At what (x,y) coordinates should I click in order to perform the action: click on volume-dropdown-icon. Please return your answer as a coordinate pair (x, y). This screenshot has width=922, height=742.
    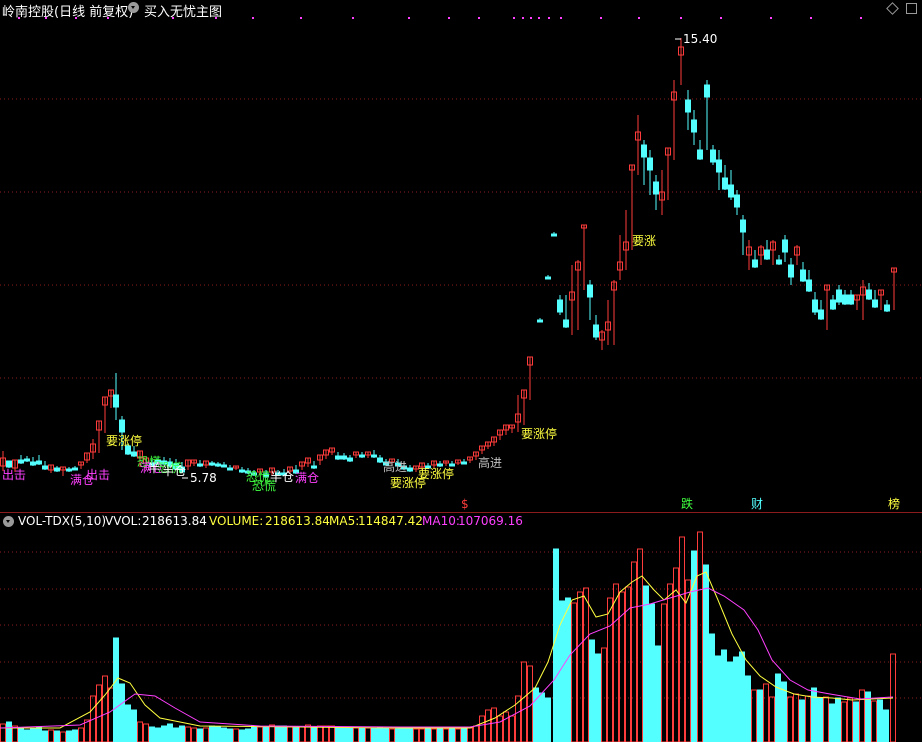
    Looking at the image, I should click on (8, 521).